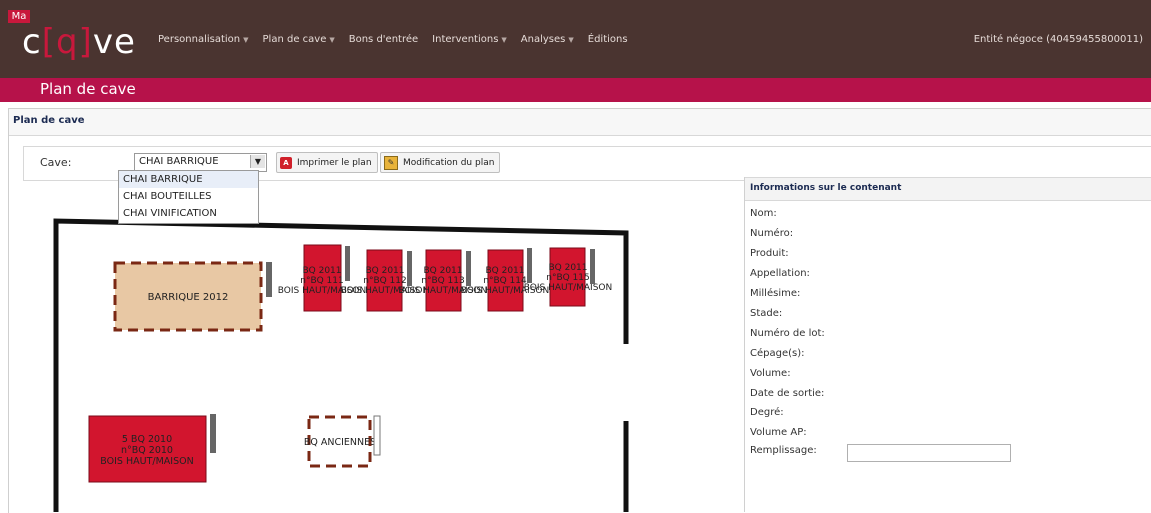 This screenshot has height=513, width=1151. I want to click on container-barrique-2012: BARRIQUE 2012, so click(188, 296).